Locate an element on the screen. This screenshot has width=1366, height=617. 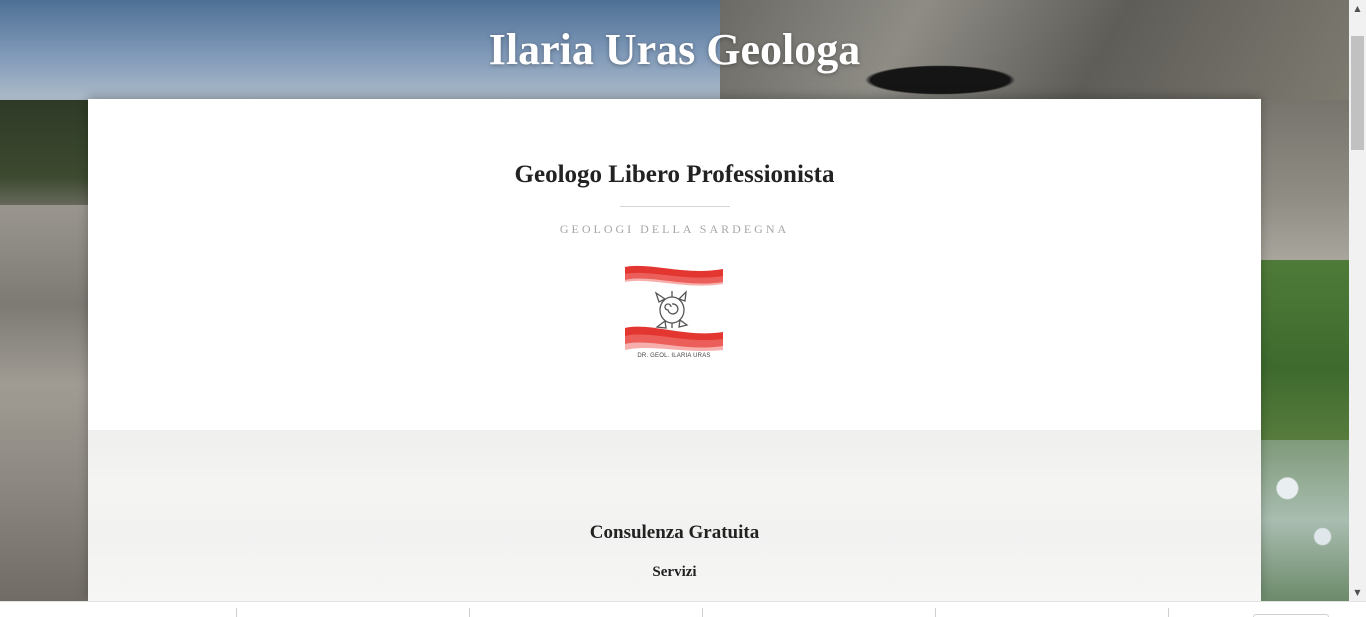
heading-divider is located at coordinates (675, 206).